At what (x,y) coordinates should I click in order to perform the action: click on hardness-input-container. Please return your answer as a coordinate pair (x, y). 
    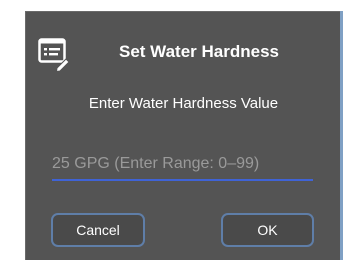
    Looking at the image, I should click on (182, 166).